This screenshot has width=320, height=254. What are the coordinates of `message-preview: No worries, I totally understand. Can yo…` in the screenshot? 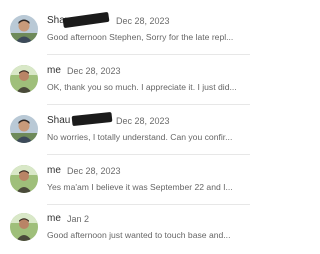 It's located at (140, 137).